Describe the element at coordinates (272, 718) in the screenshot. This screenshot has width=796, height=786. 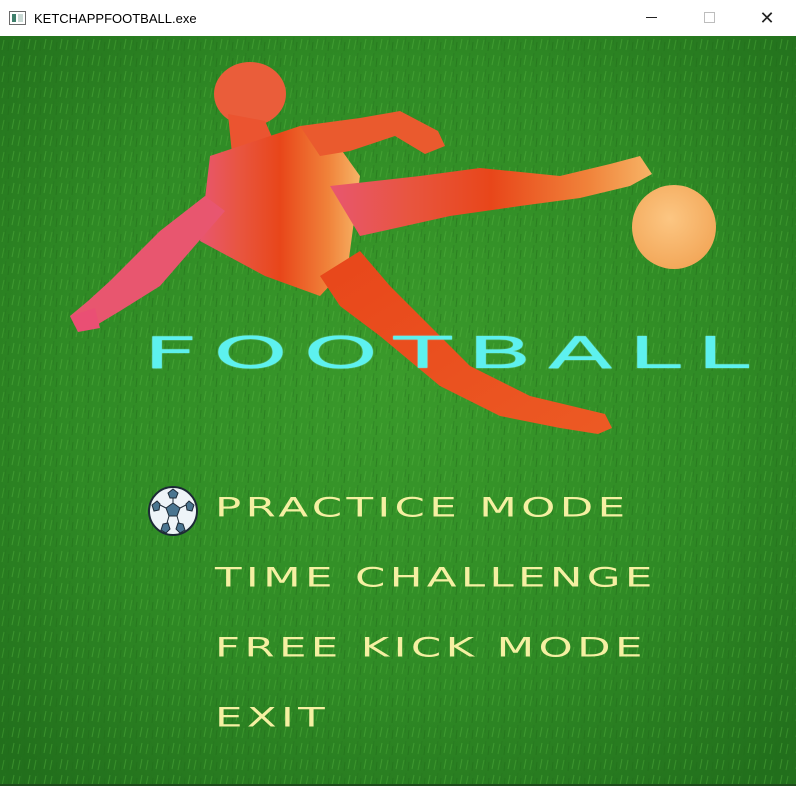
I see `menu-item-exit: EXIT` at that location.